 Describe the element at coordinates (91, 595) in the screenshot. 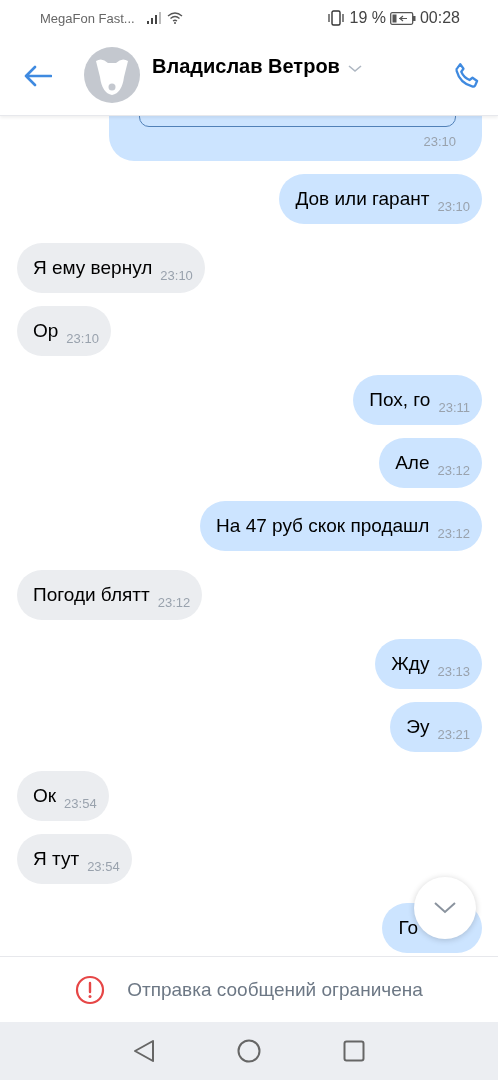

I see `message-text: Погоди блятт` at that location.